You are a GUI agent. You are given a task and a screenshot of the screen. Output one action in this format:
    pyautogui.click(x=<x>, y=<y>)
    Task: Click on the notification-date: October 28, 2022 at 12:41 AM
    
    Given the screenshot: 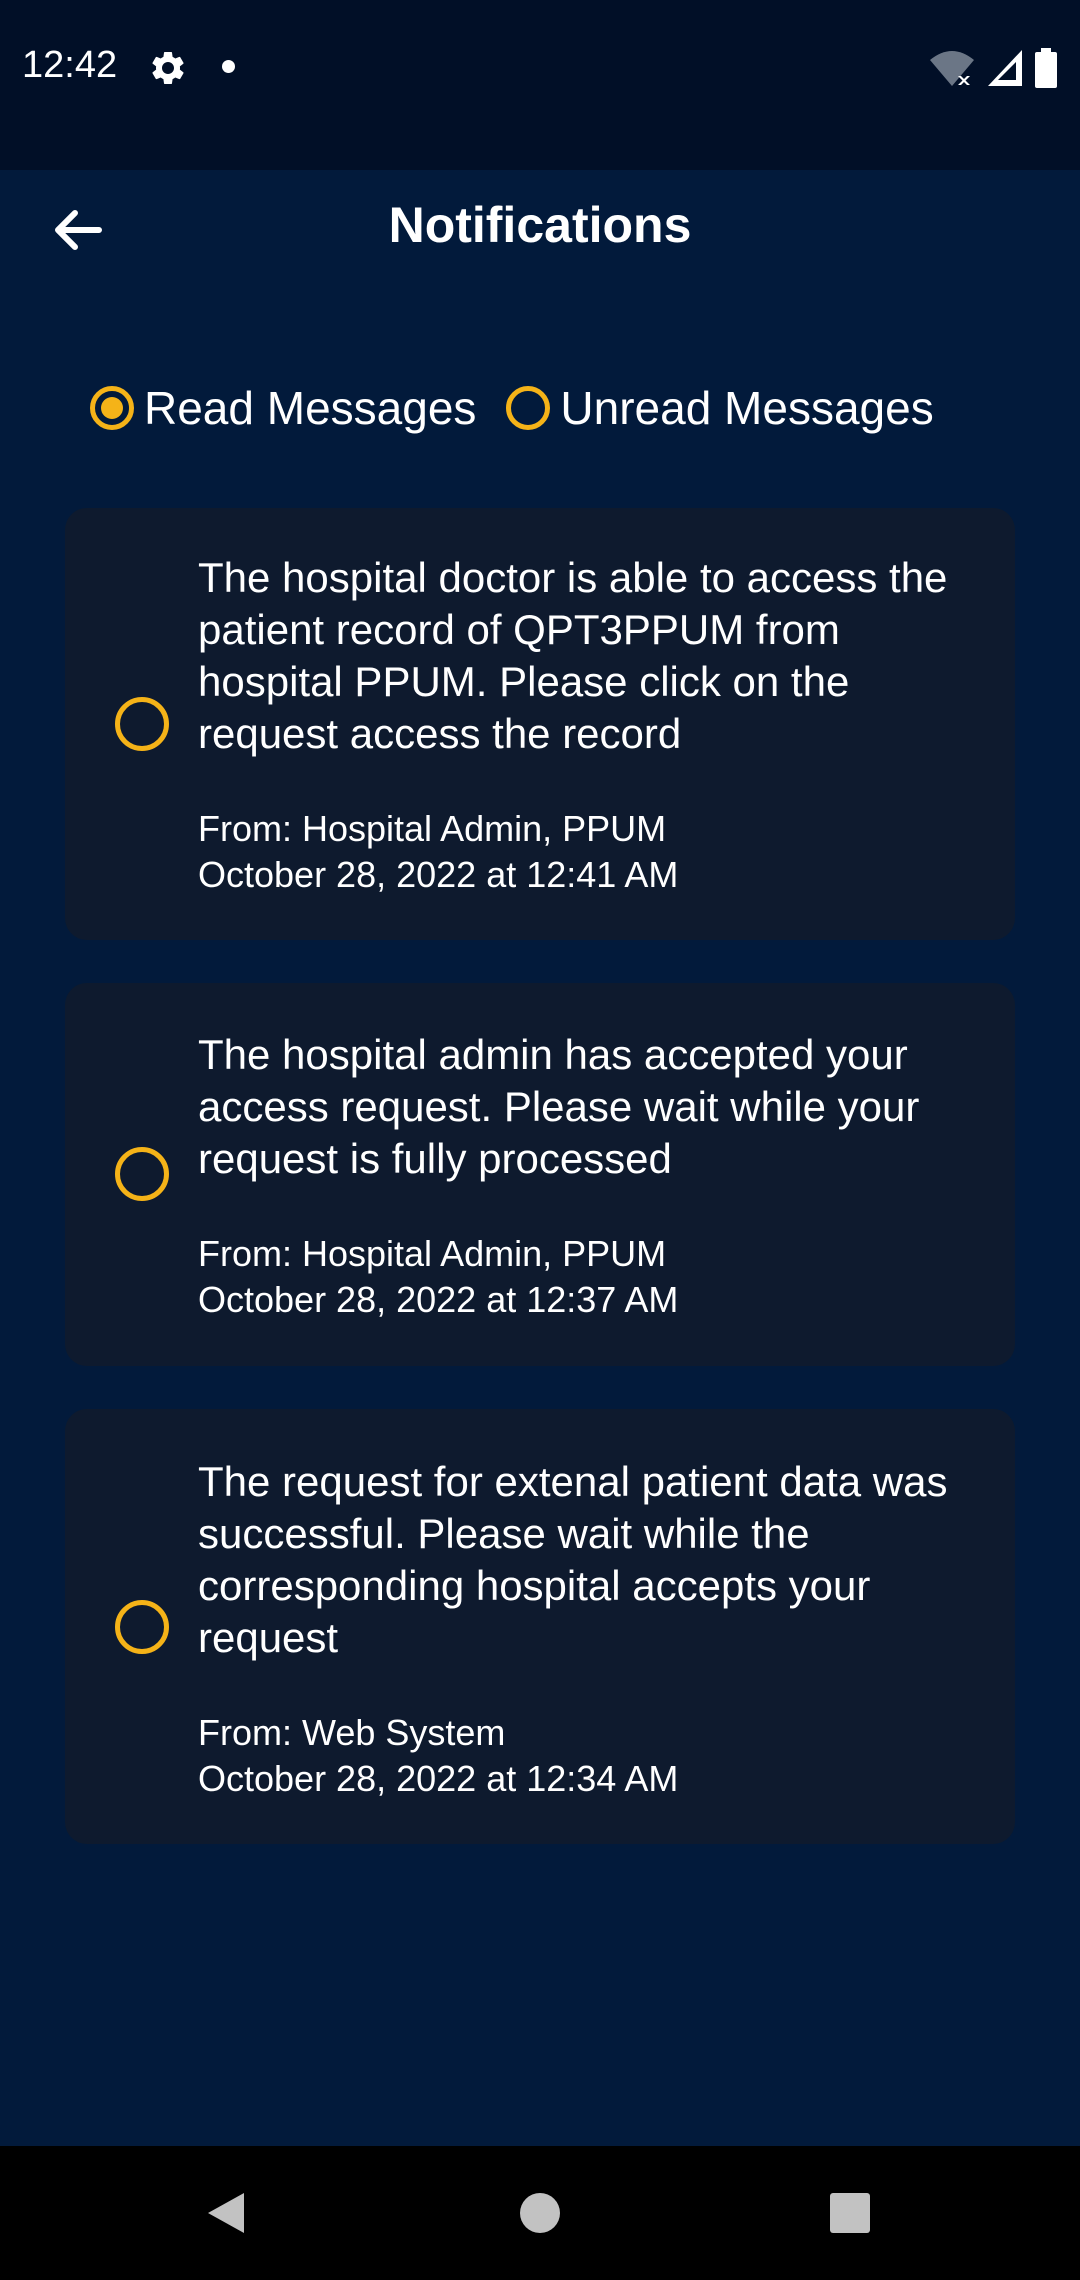 What is the action you would take?
    pyautogui.click(x=438, y=874)
    